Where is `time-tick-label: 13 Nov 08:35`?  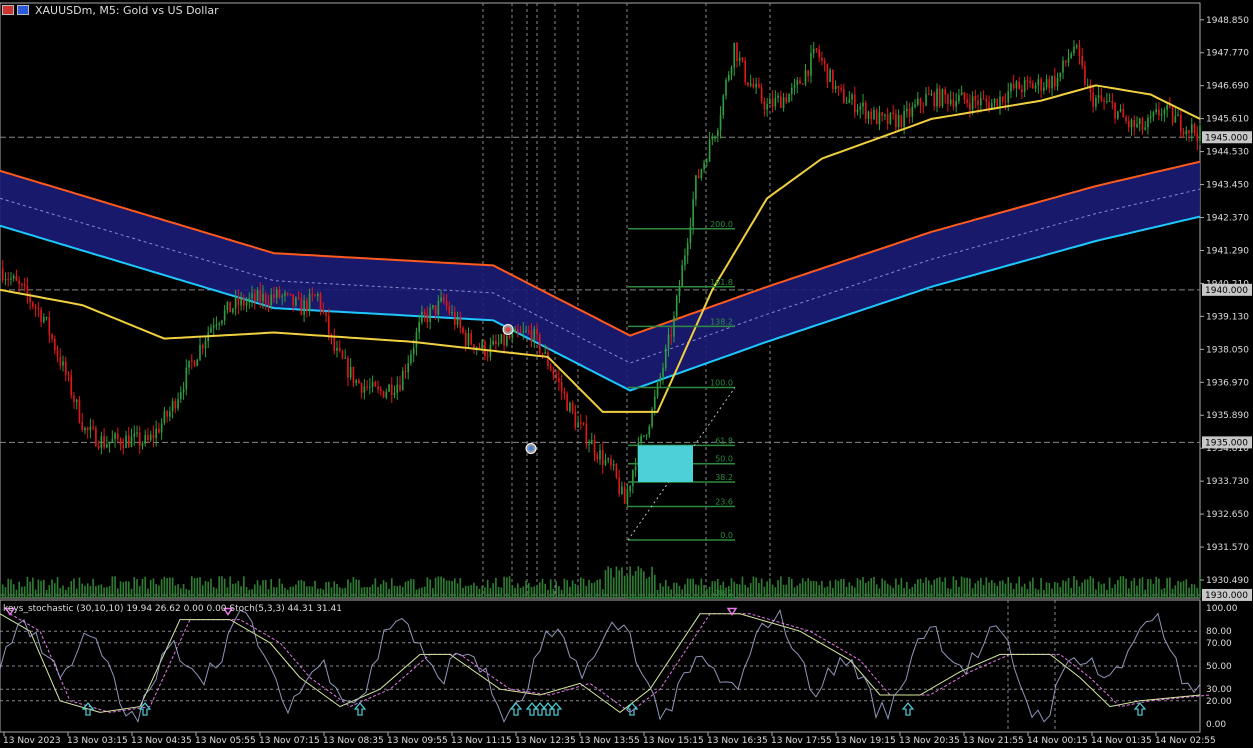 time-tick-label: 13 Nov 08:35 is located at coordinates (353, 741).